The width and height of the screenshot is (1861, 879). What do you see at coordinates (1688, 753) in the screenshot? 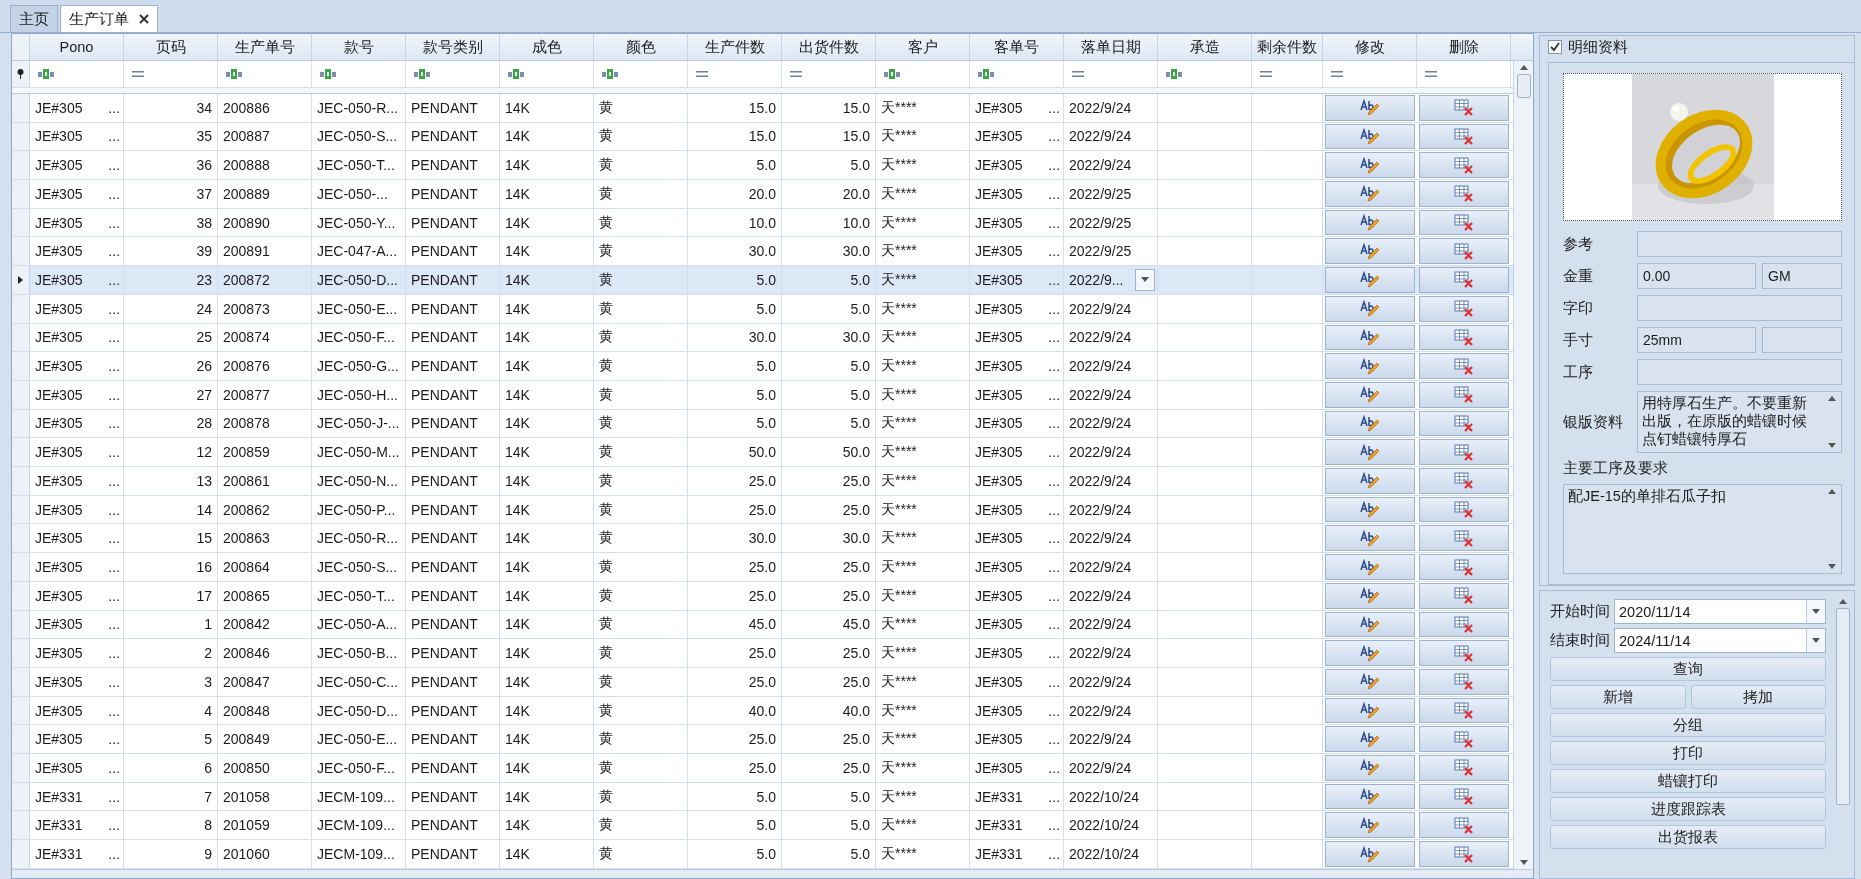
I see `action-button: 打印` at bounding box center [1688, 753].